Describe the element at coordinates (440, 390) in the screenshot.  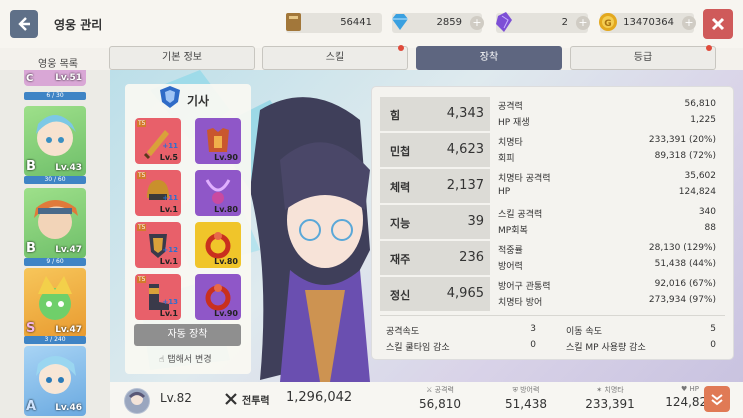
I see `bottom-stat-label: ⚔ 공격력` at that location.